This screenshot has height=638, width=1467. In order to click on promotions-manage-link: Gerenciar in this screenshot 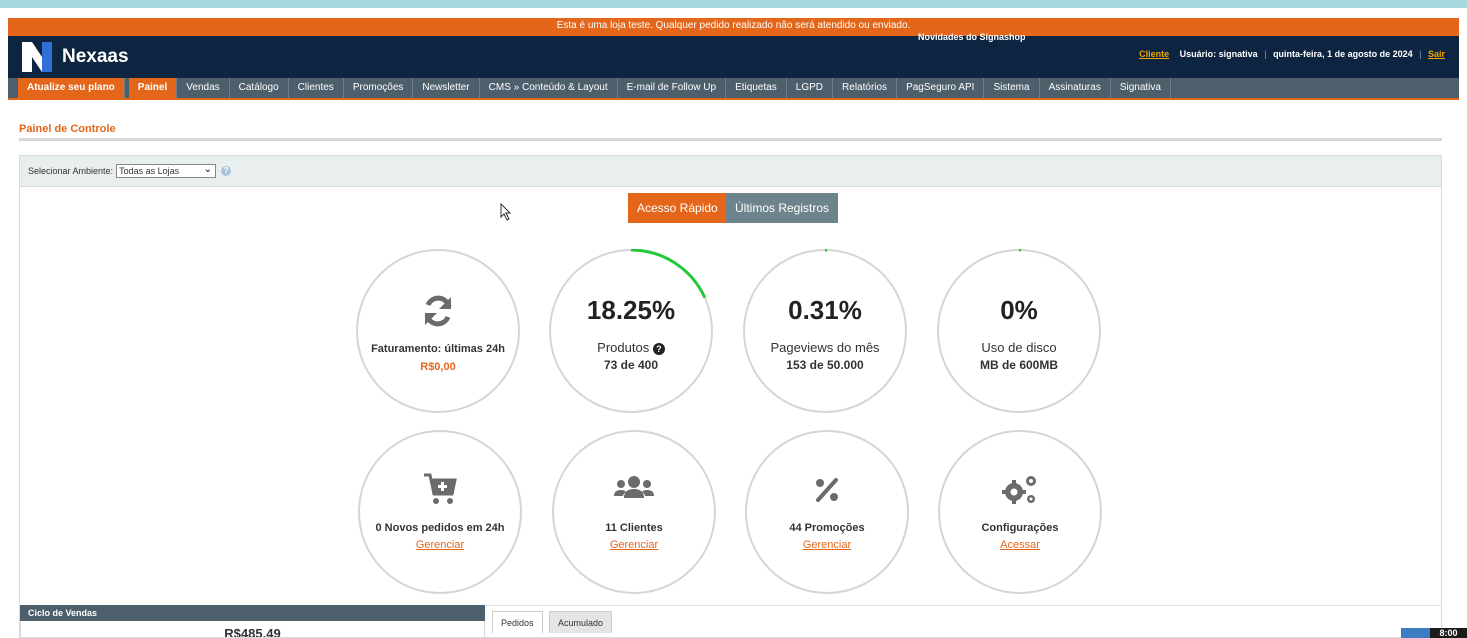, I will do `click(827, 545)`.